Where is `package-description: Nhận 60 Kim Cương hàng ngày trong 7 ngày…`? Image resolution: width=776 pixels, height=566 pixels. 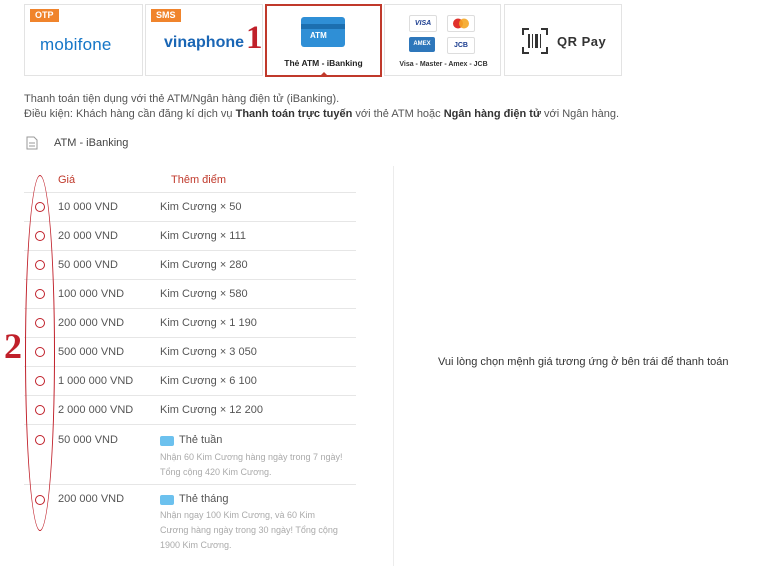 package-description: Nhận 60 Kim Cương hàng ngày trong 7 ngày… is located at coordinates (251, 464).